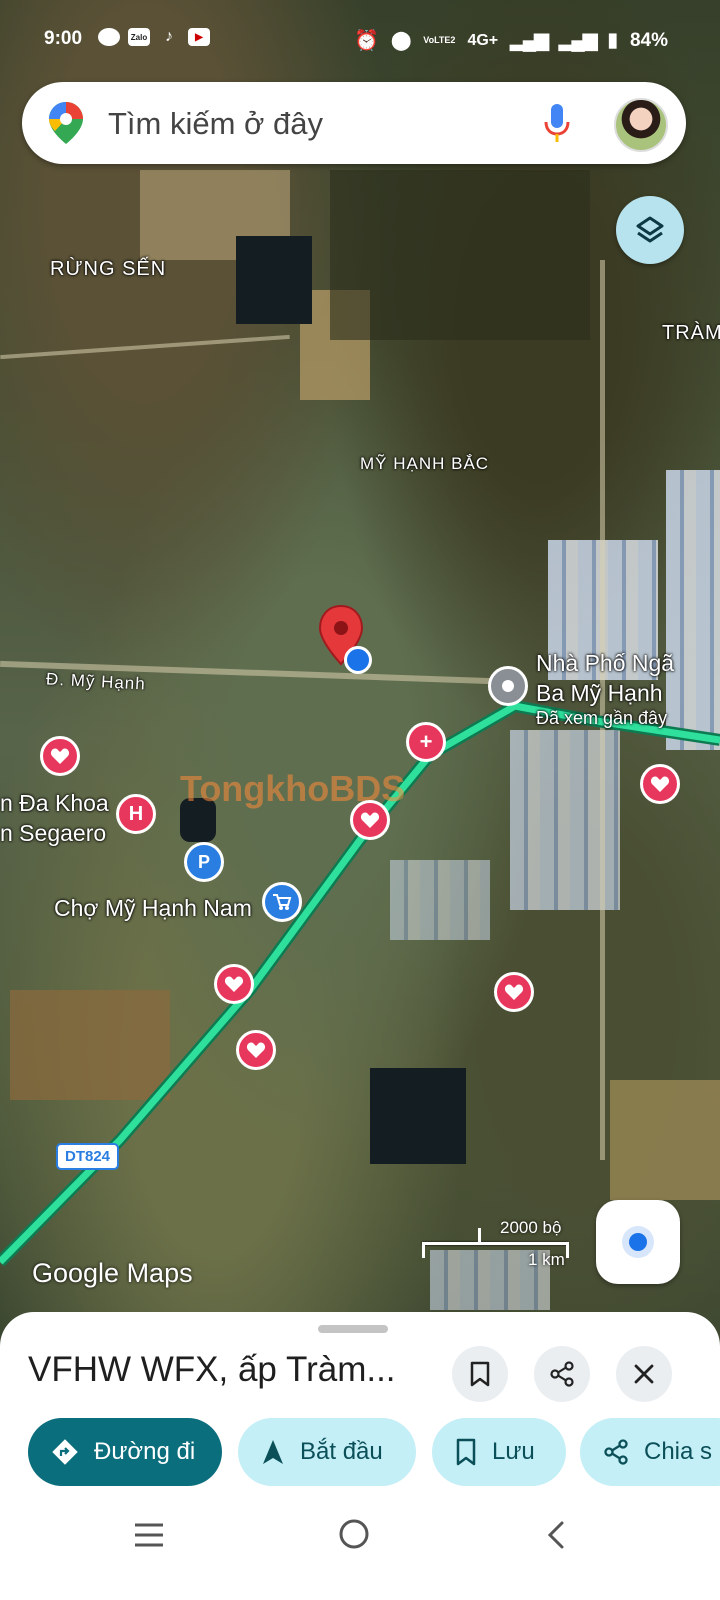  I want to click on volte-icon: VoLTE2, so click(439, 40).